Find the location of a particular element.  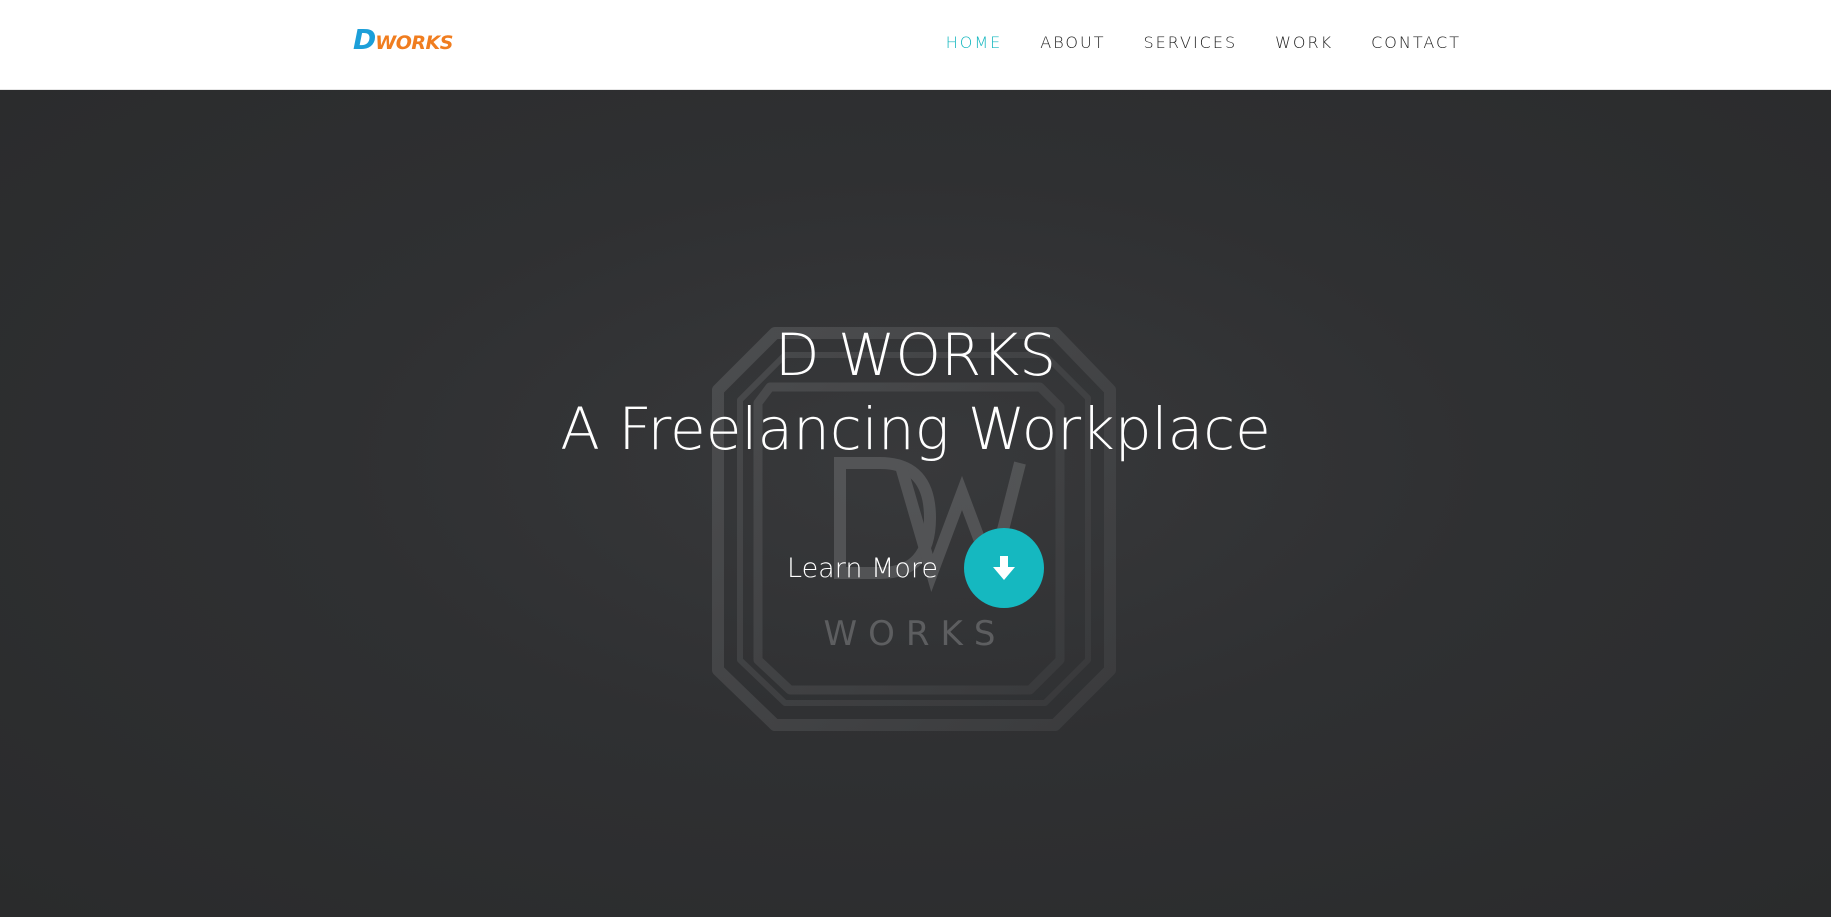

main-nav: HOME ABOUT SERVICES WORK CONTACT is located at coordinates (1203, 42).